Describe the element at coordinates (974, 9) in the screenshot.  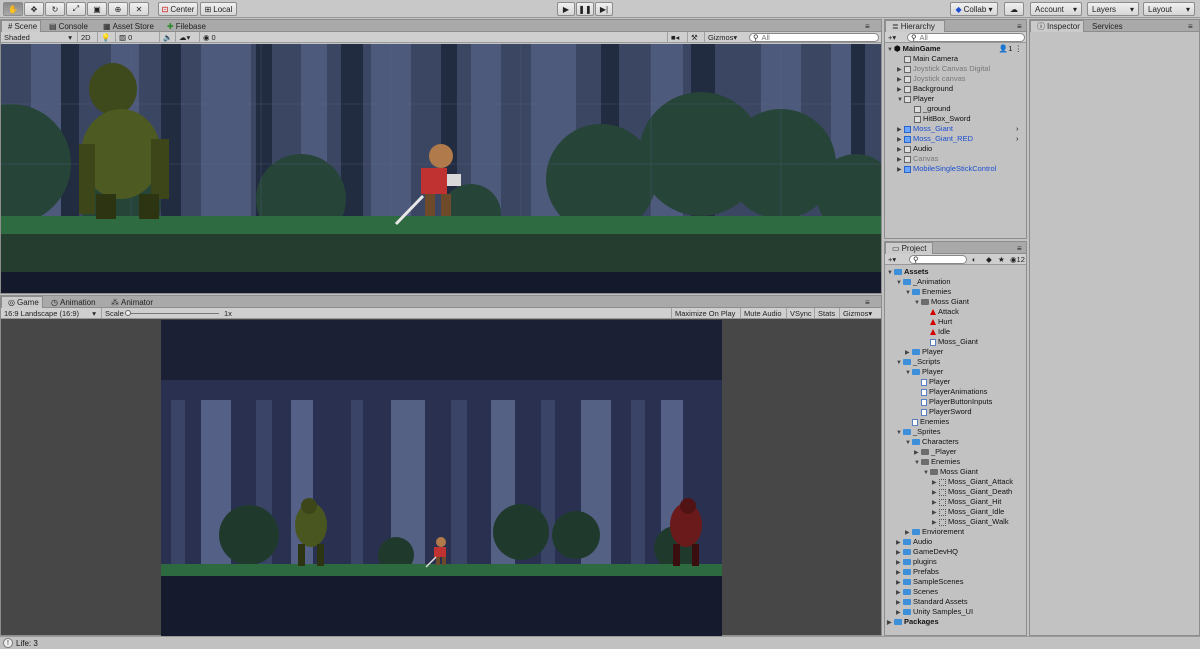
I see `collab-dropdown: ◆ Collab ▾` at that location.